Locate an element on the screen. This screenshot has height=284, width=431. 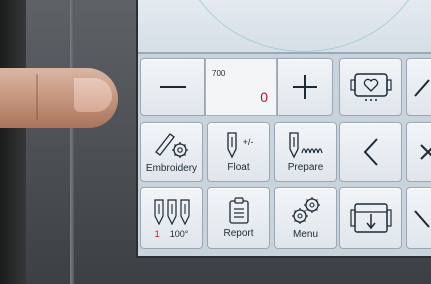
report-button: Report is located at coordinates (238, 218).